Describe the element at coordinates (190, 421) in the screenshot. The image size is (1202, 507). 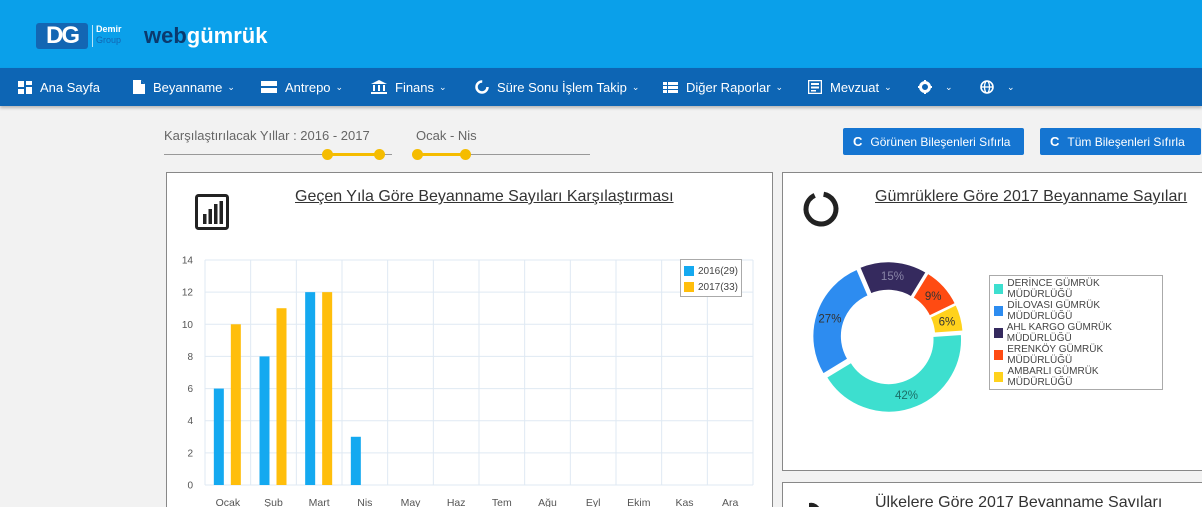
I see `y-tick-label: 4` at that location.